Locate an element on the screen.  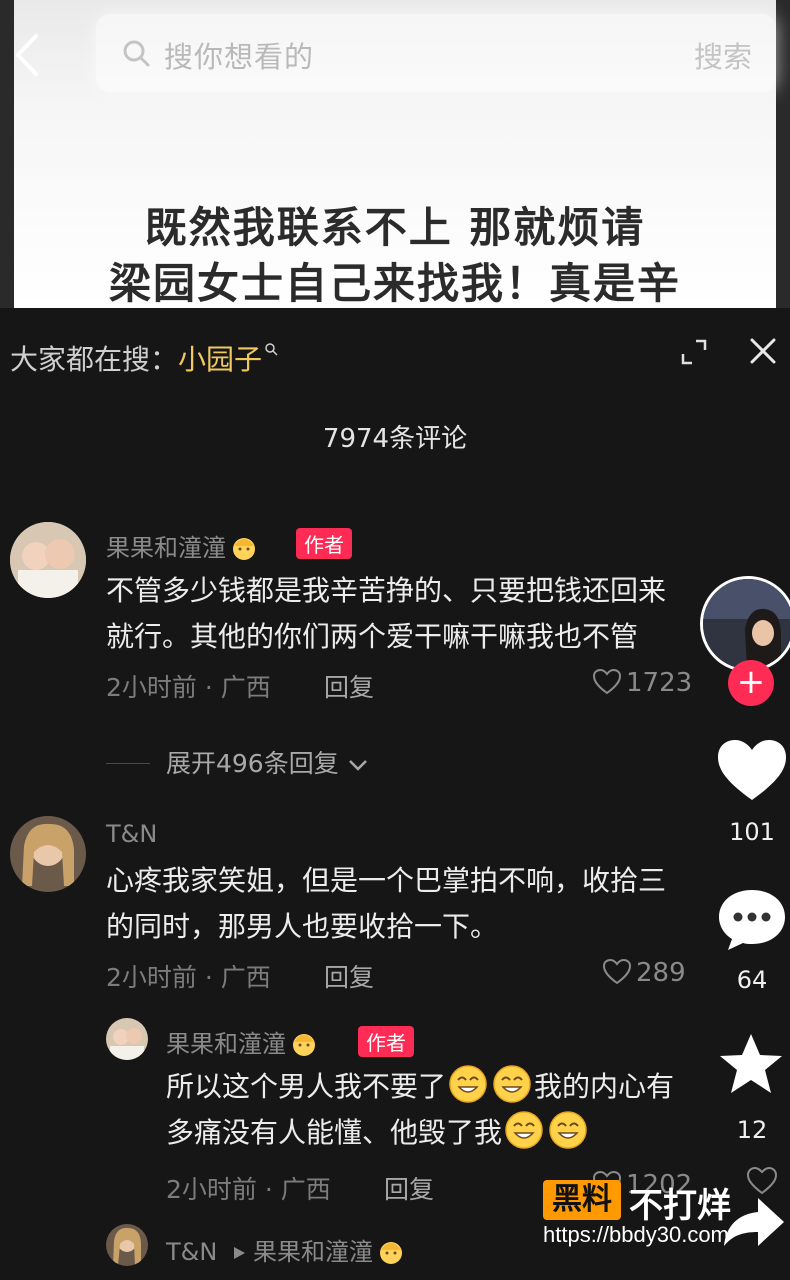
watermark: 黑料 不打烊 https://bbdy30.com is located at coordinates (663, 1214).